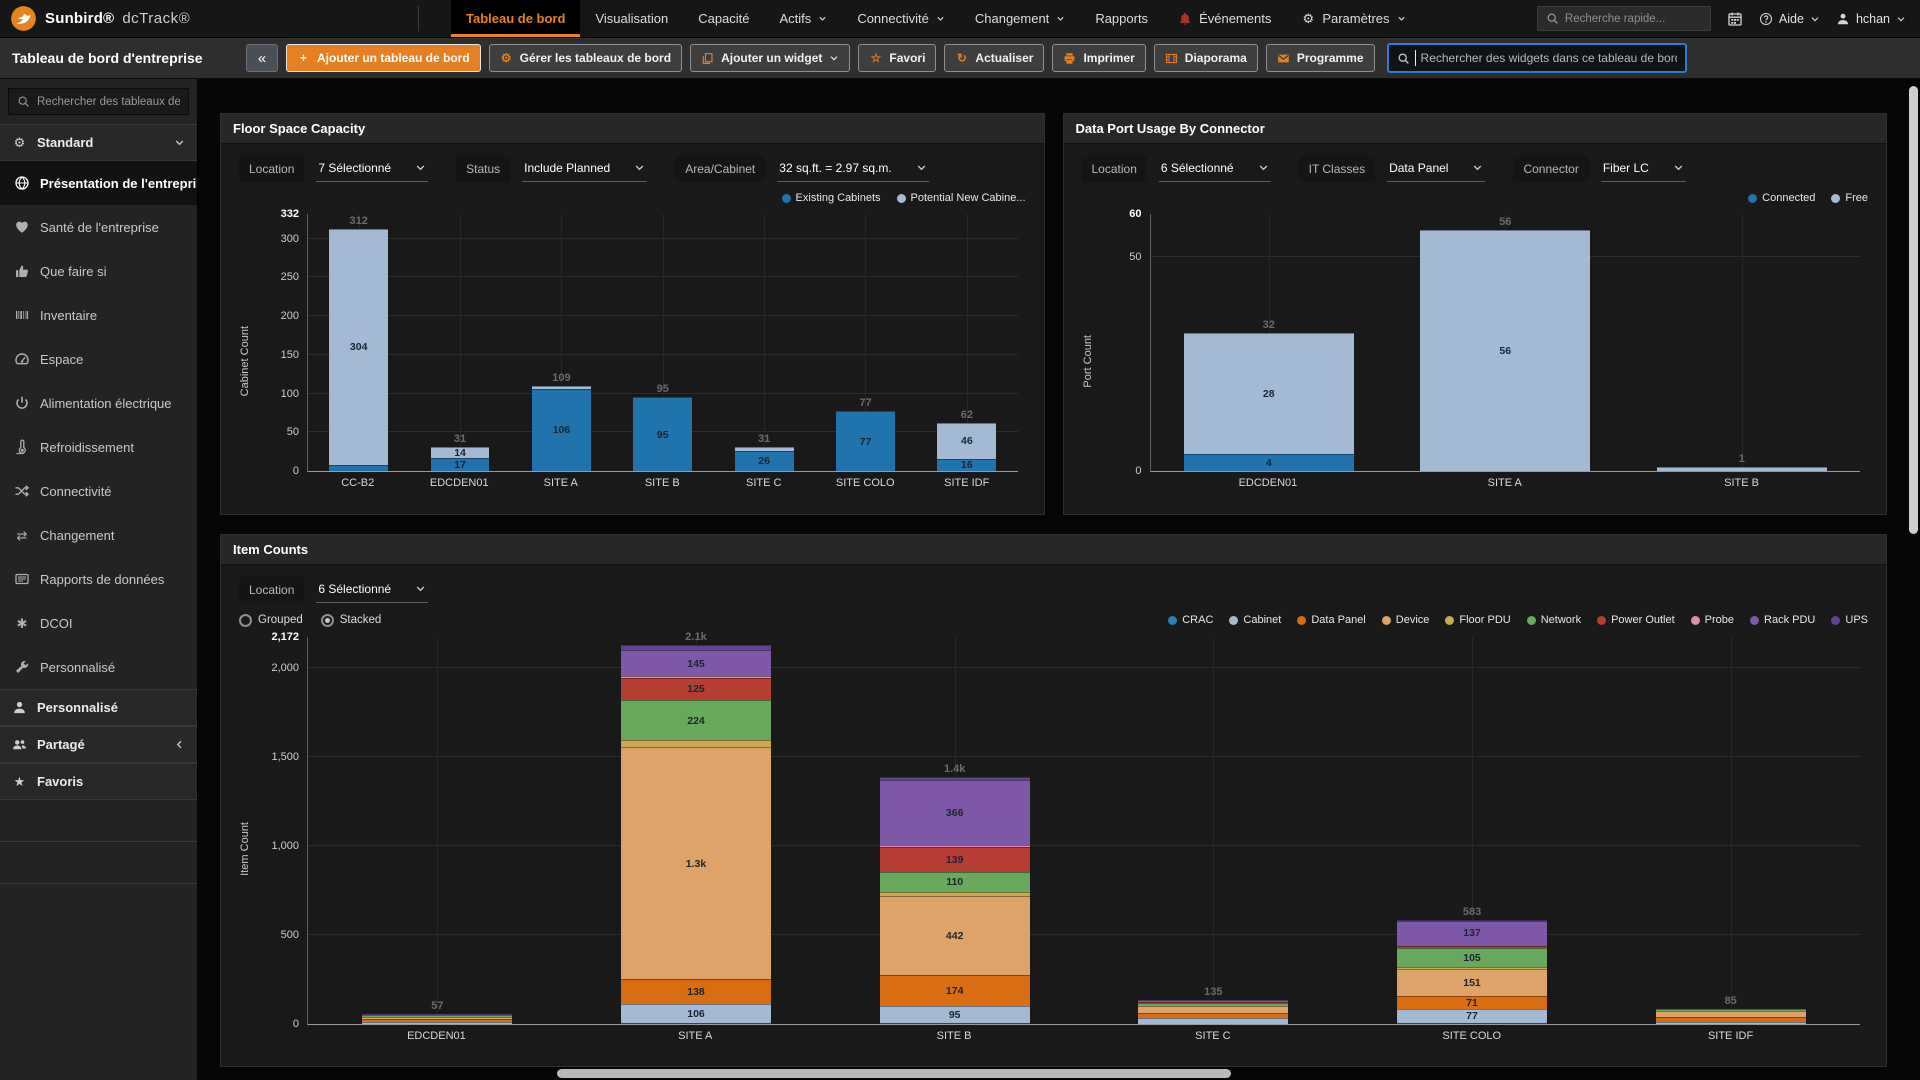 This screenshot has width=1920, height=1080. I want to click on sidebar-item-dcoi: ✱ DCOI, so click(98, 623).